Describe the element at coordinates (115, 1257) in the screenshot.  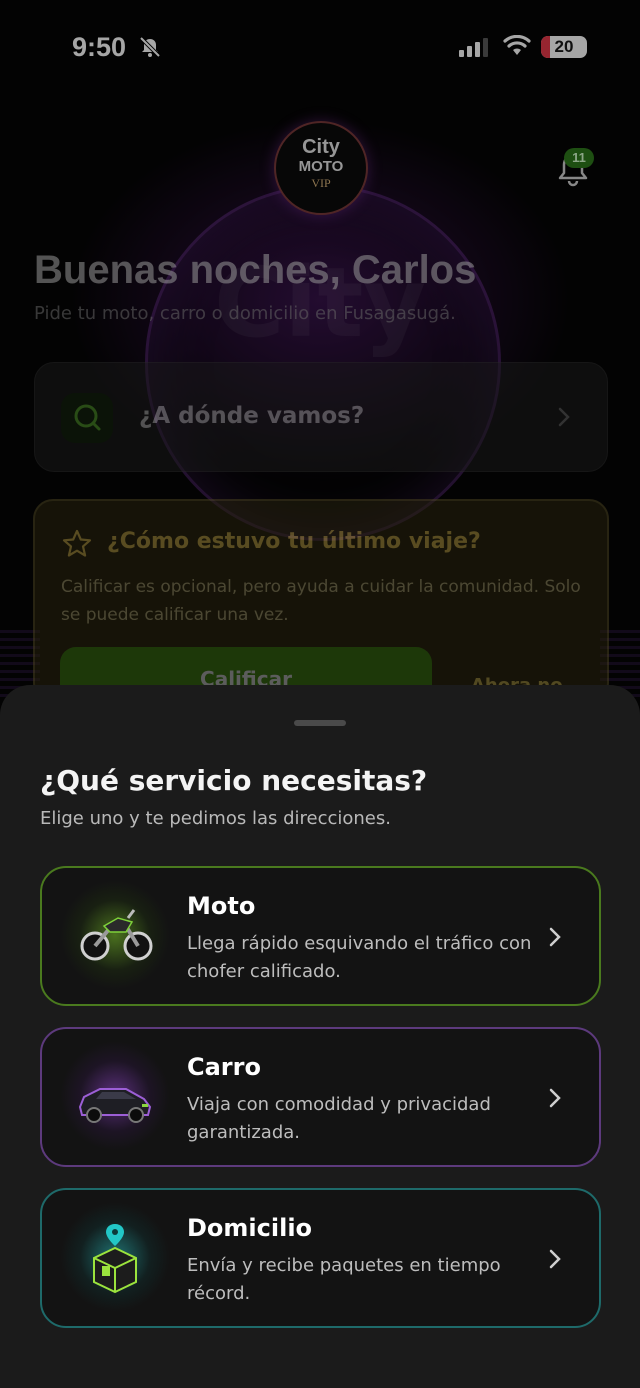
I see `package-icon` at that location.